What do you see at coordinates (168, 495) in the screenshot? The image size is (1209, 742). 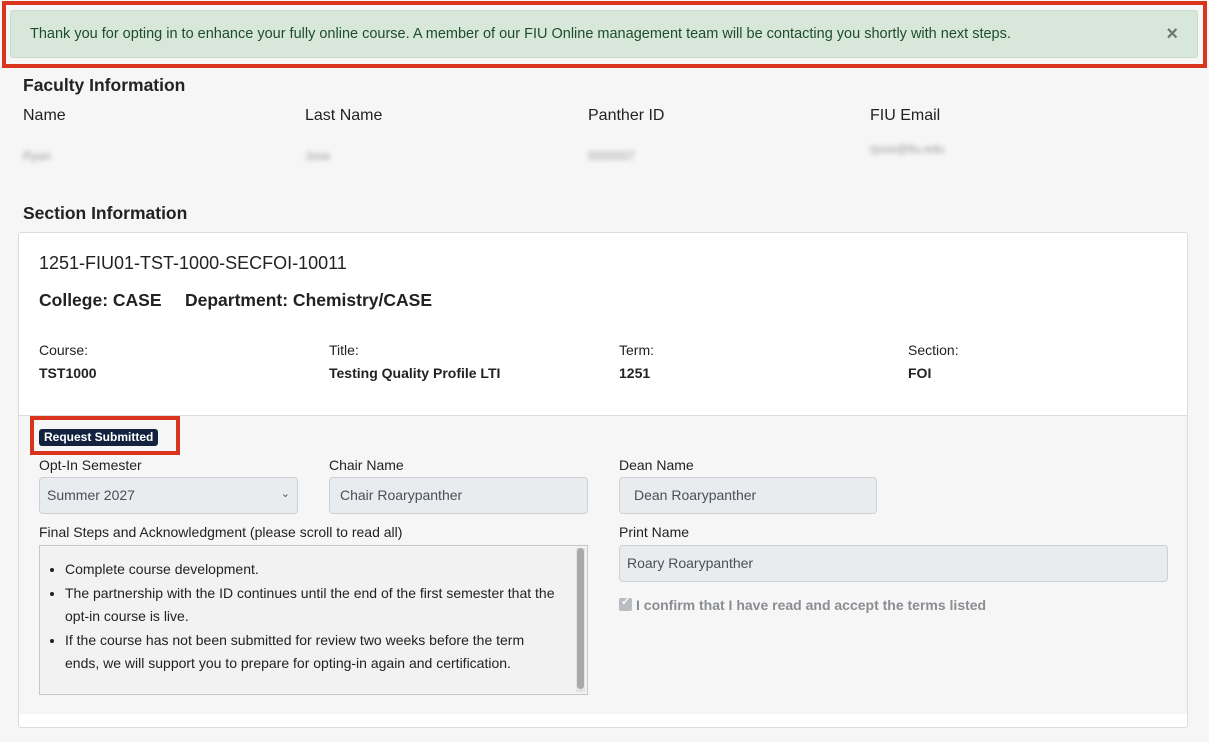 I see `opt-in-semester-select: Summer 2027 ⌄` at bounding box center [168, 495].